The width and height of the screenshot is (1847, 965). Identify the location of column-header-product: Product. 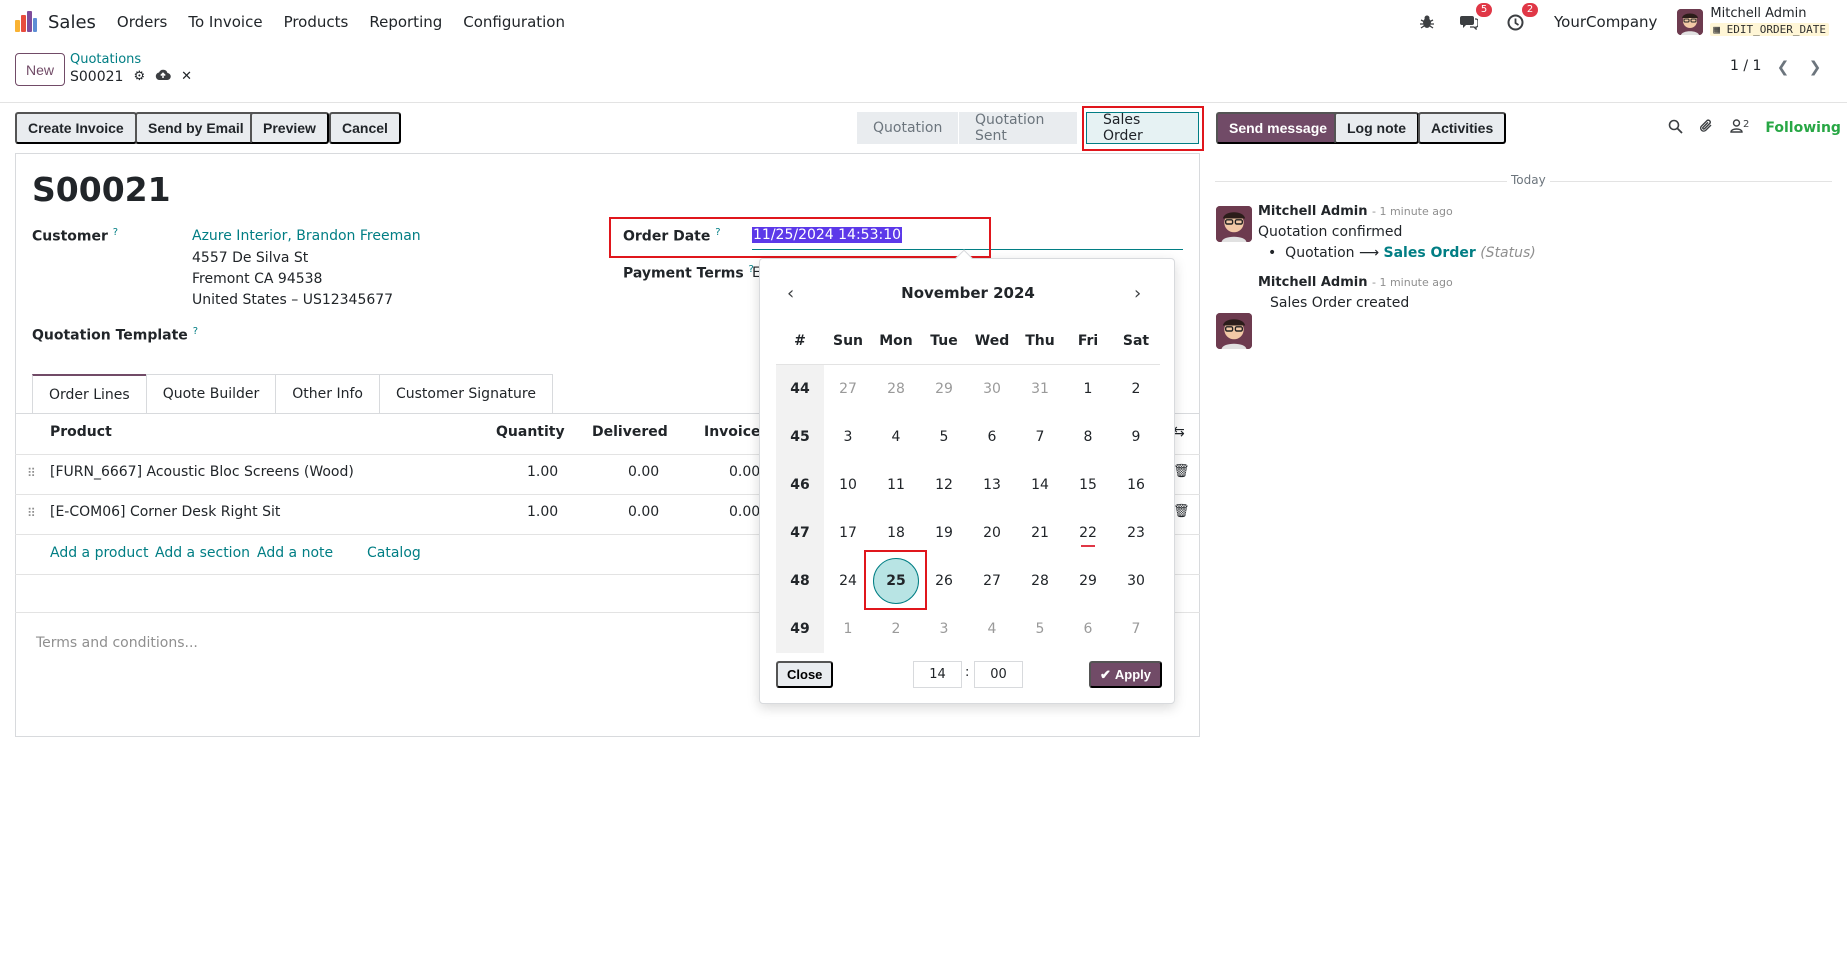
(81, 432).